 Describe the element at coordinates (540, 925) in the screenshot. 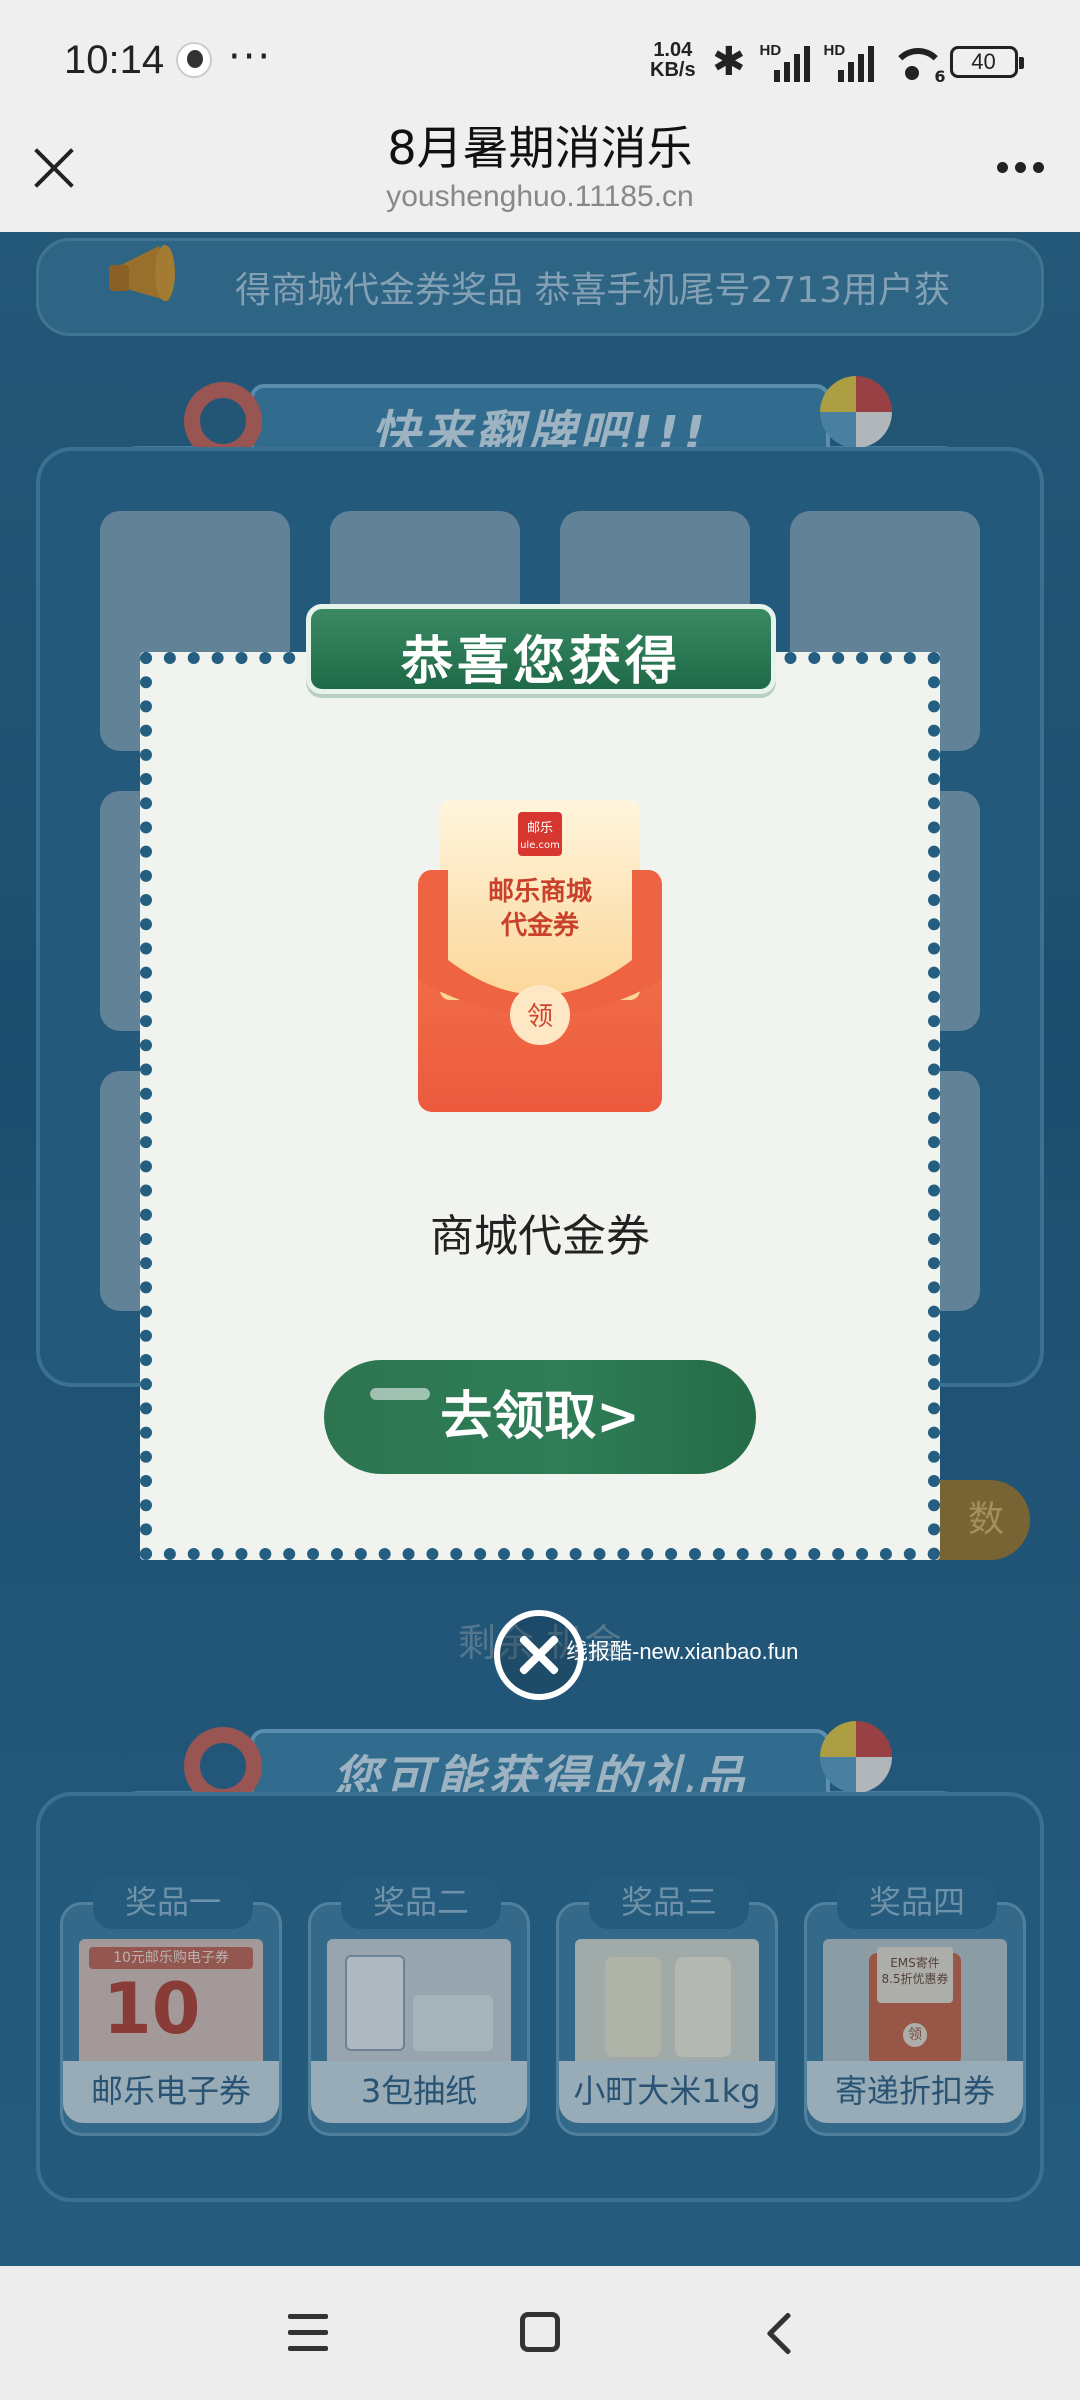

I see `envelope-line2: 代金券` at that location.